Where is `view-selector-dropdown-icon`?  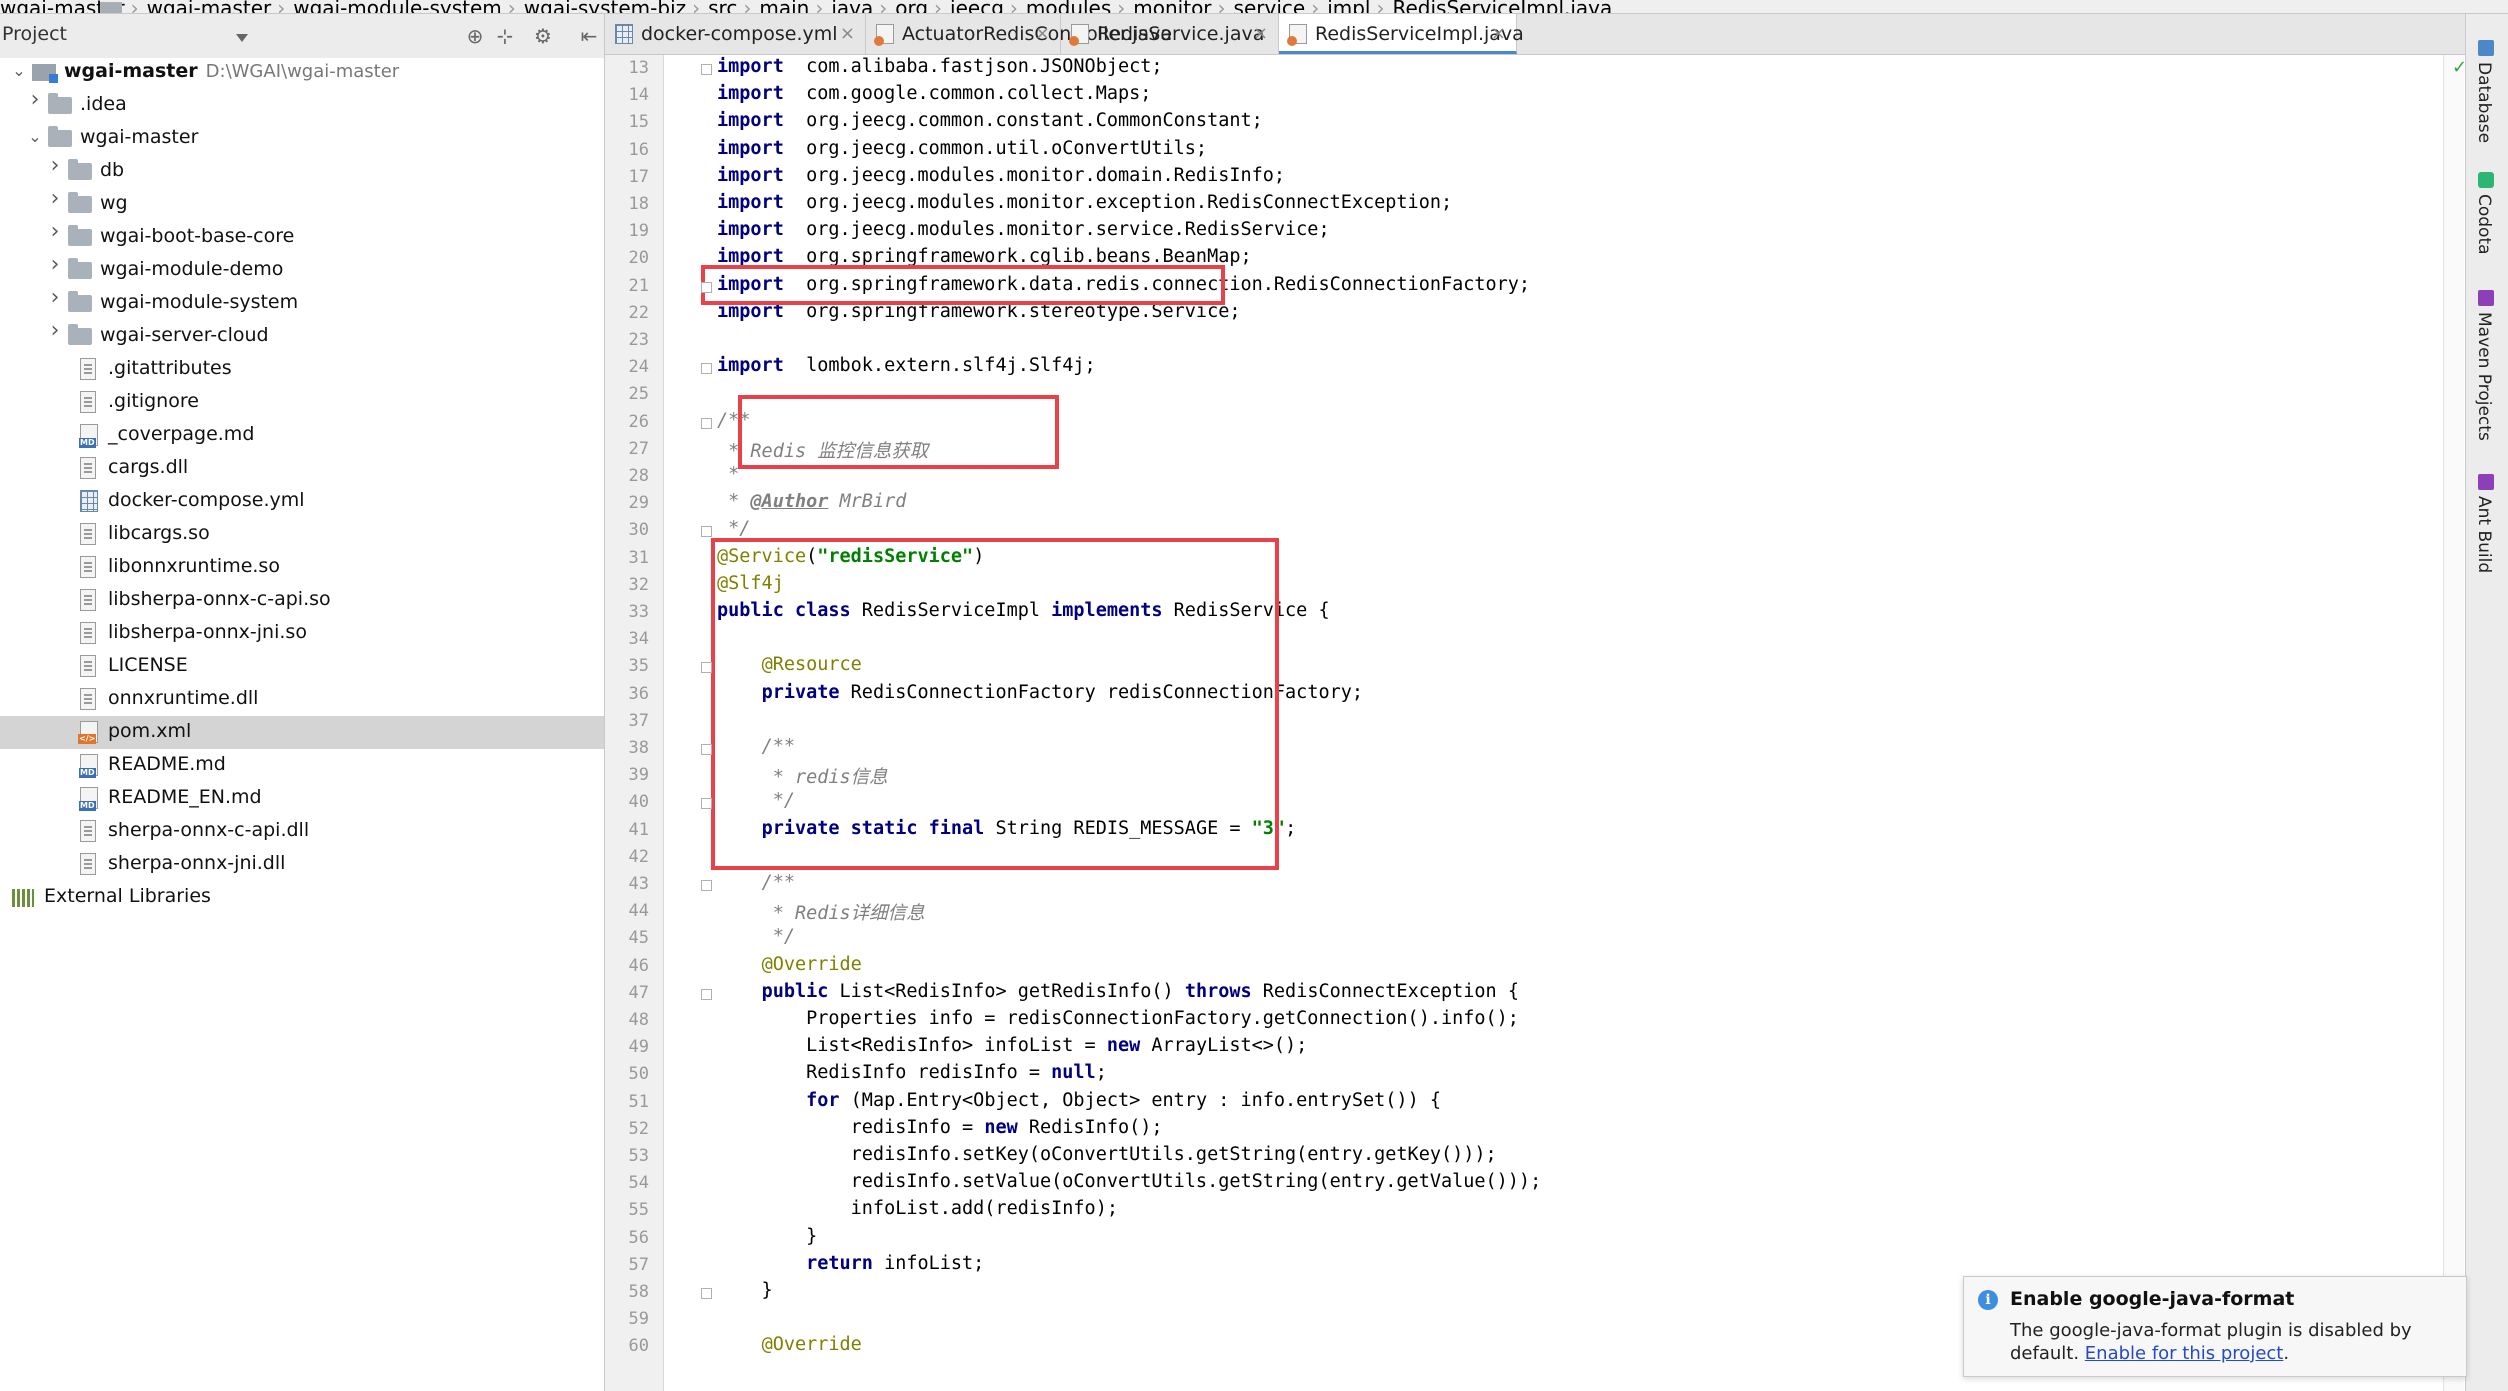
view-selector-dropdown-icon is located at coordinates (242, 38).